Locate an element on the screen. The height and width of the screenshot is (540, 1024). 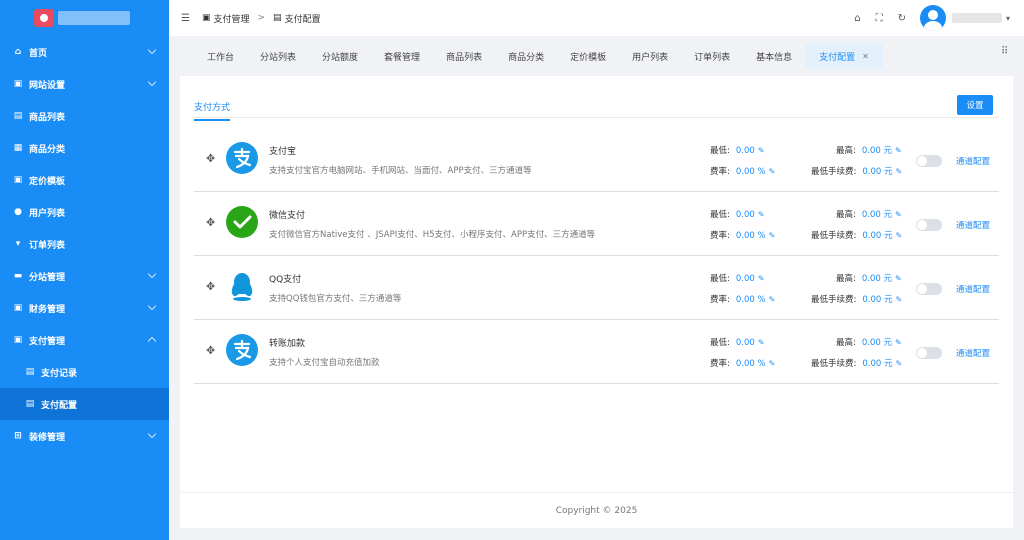
fee-rate-label: 费率: is located at coordinates (720, 364).